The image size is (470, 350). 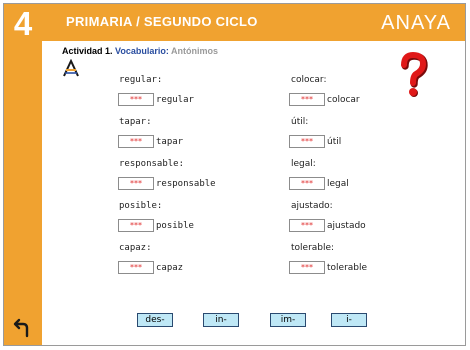 What do you see at coordinates (135, 248) in the screenshot?
I see `word-prompt: capaz:` at bounding box center [135, 248].